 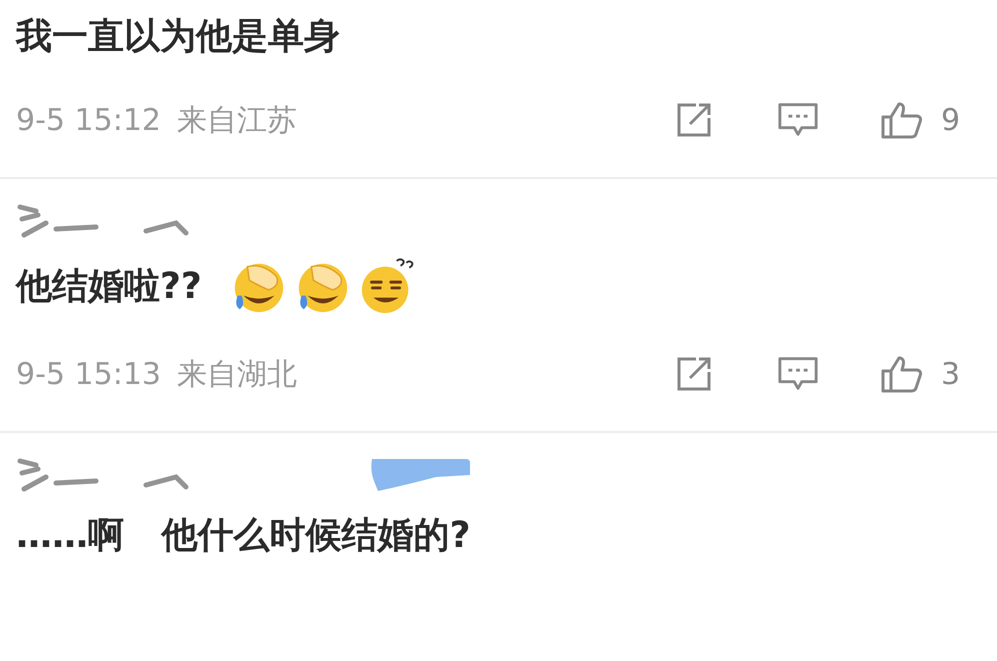 What do you see at coordinates (243, 536) in the screenshot?
I see `comment-text: ……啊 他什么时候结婚的?` at bounding box center [243, 536].